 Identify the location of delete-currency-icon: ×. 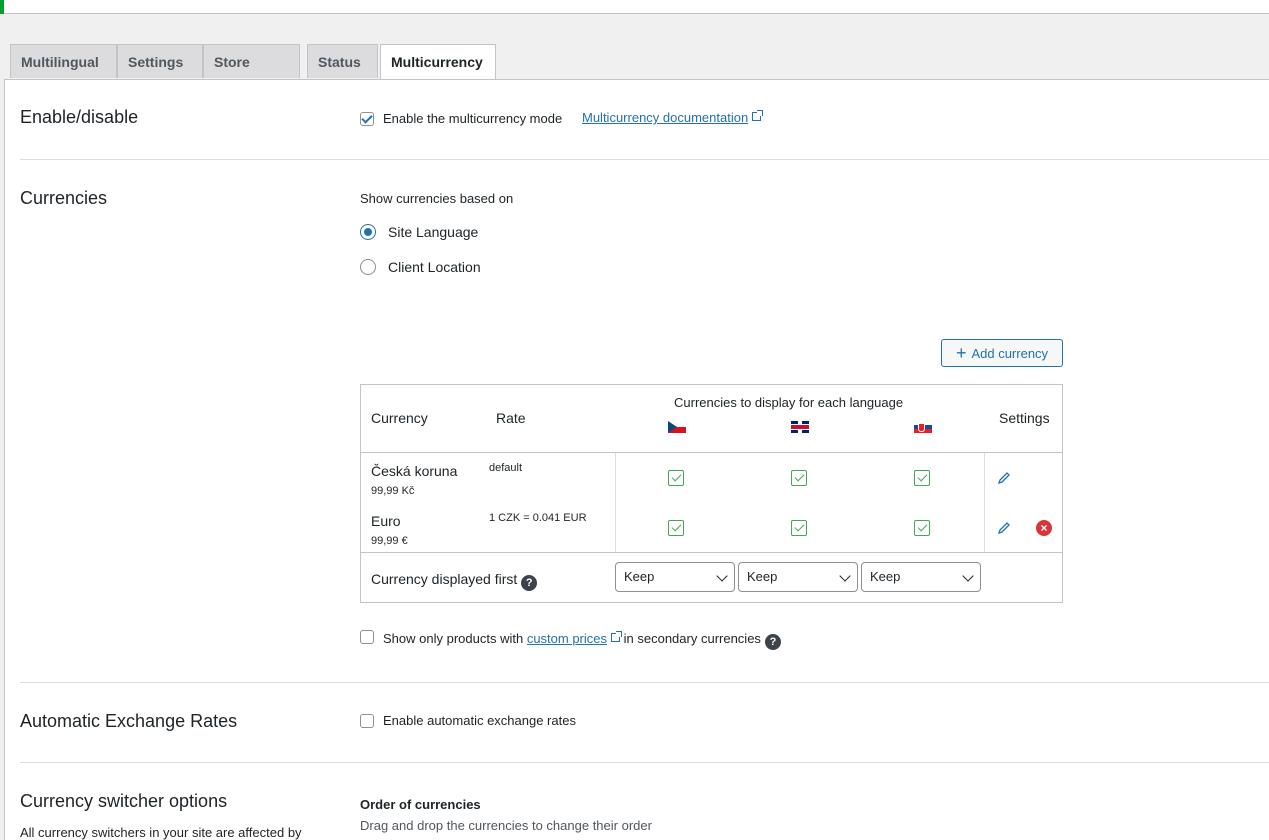
(1044, 528).